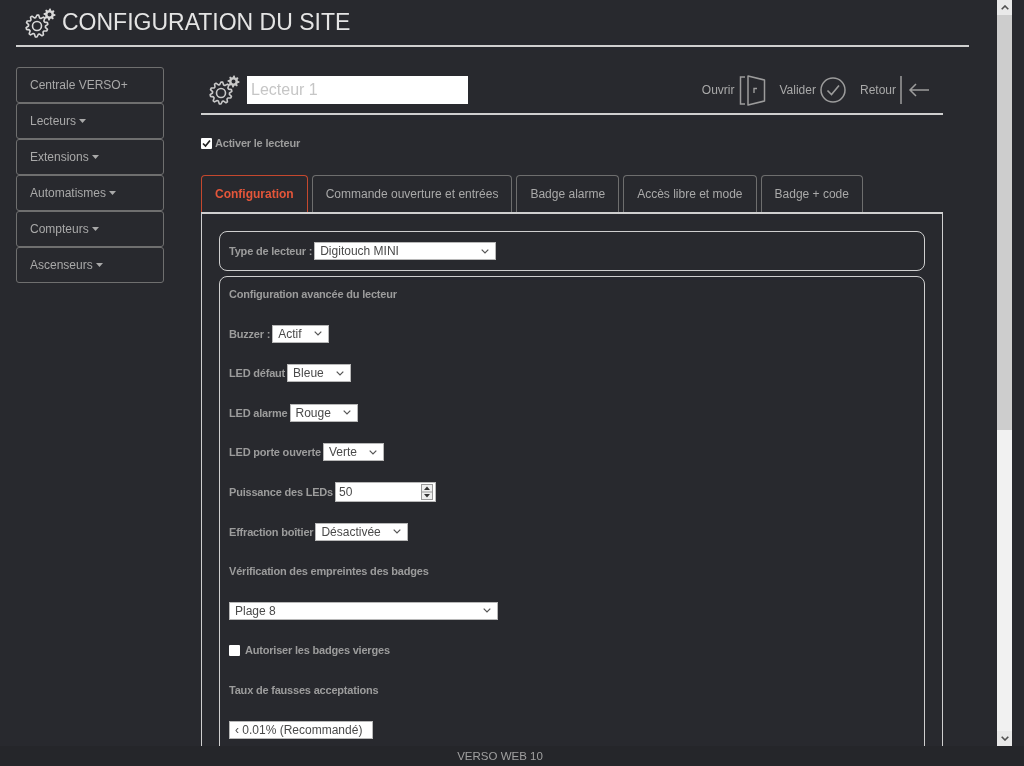  What do you see at coordinates (254, 193) in the screenshot?
I see `tab: Configuration` at bounding box center [254, 193].